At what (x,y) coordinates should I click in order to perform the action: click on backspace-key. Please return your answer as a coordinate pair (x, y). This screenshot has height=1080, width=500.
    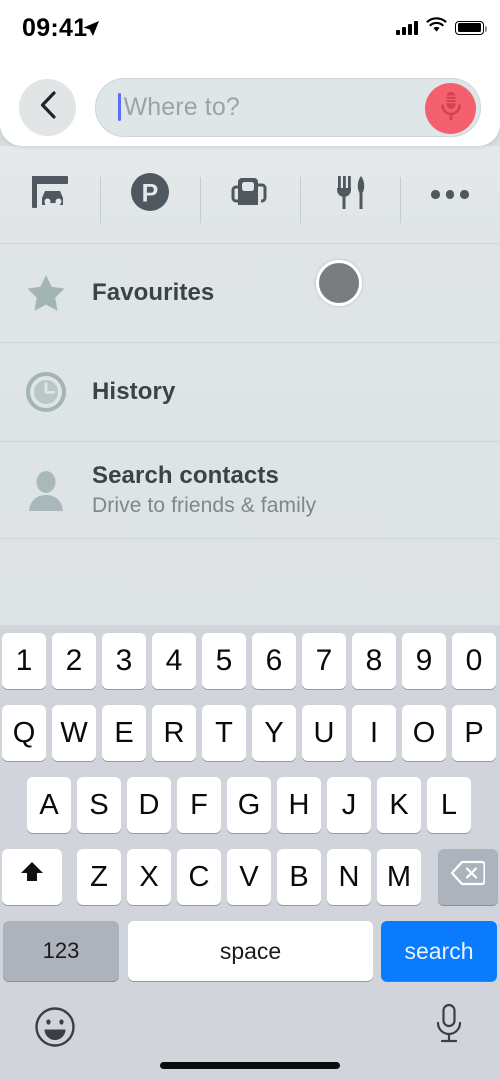
    Looking at the image, I should click on (468, 877).